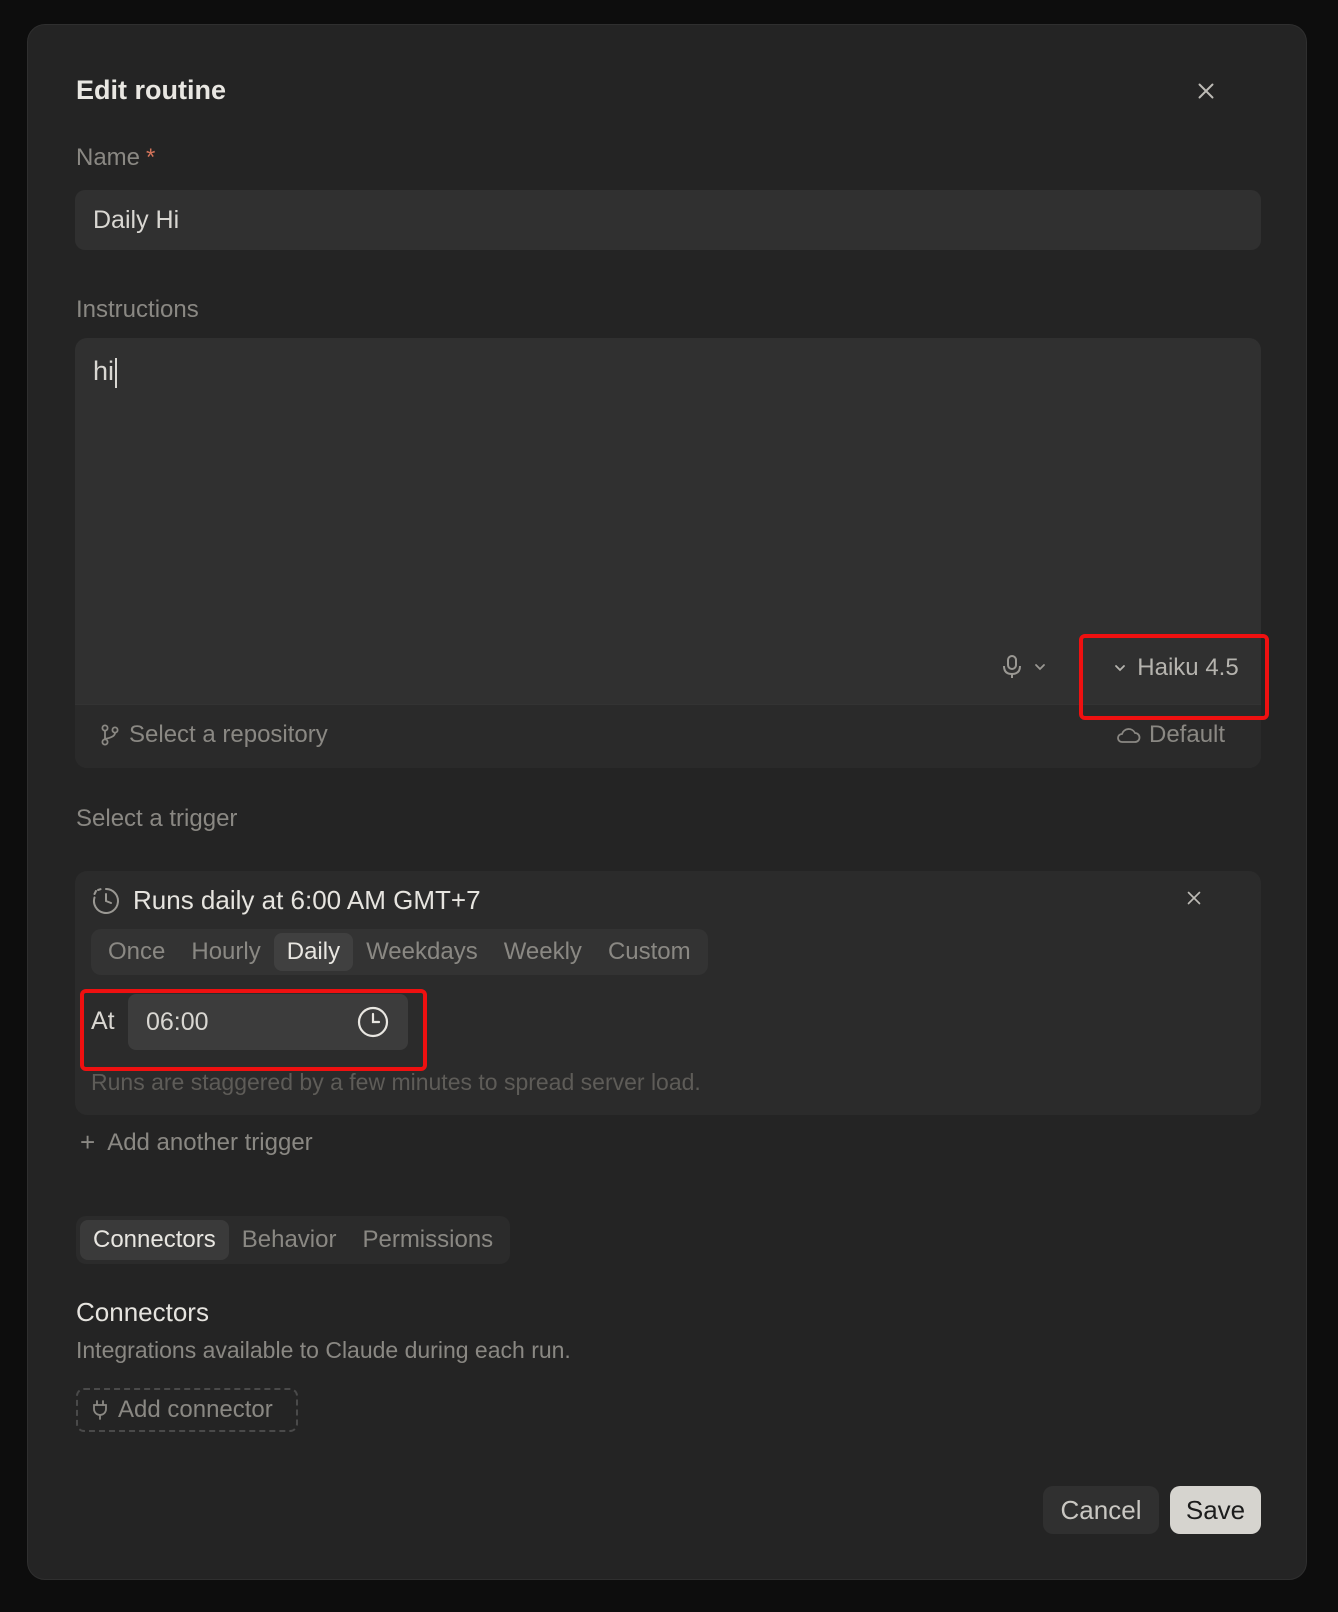  I want to click on trigger-summary-text: Runs daily at 6:00 AM GMT+7, so click(307, 900).